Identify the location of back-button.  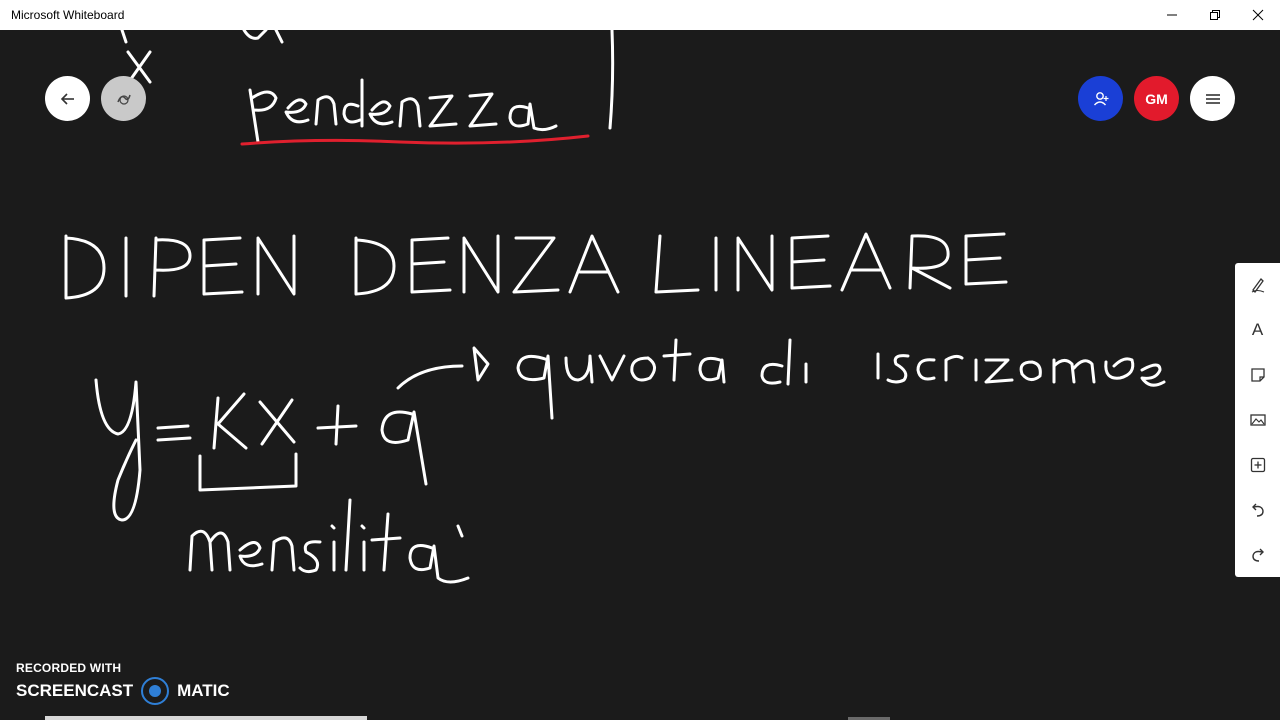
(67, 98).